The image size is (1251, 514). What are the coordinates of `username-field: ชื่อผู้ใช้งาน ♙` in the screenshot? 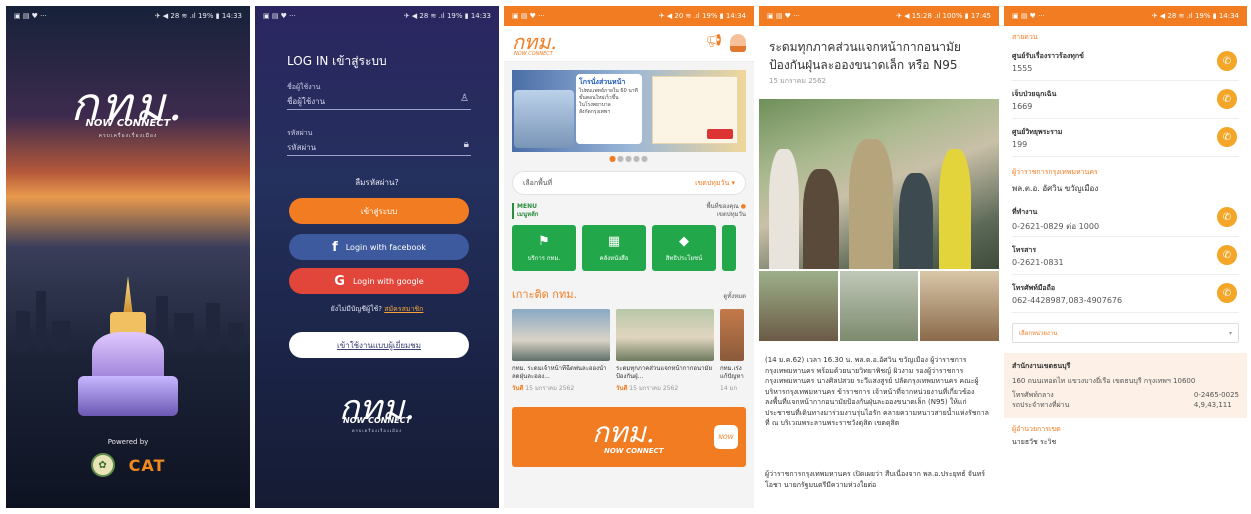 It's located at (379, 101).